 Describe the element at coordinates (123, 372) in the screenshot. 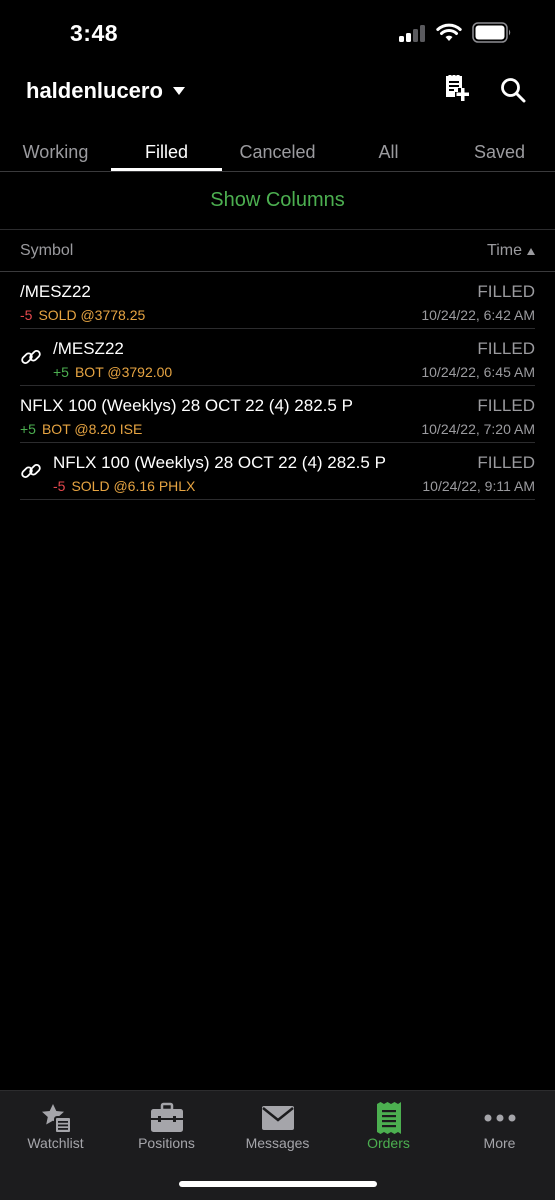

I see `order-fill: BOT @3792.00` at that location.